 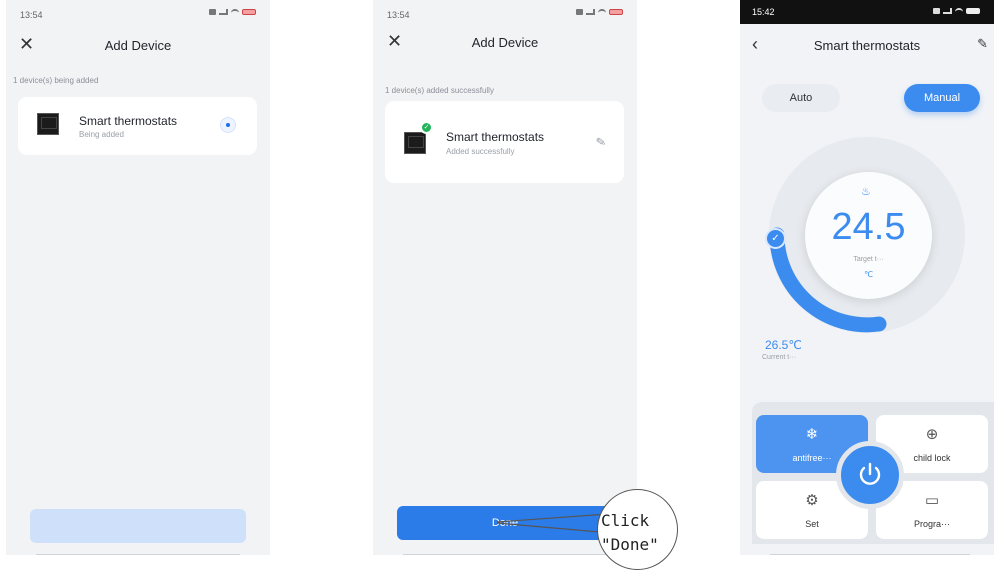 I want to click on power-icon, so click(x=870, y=473).